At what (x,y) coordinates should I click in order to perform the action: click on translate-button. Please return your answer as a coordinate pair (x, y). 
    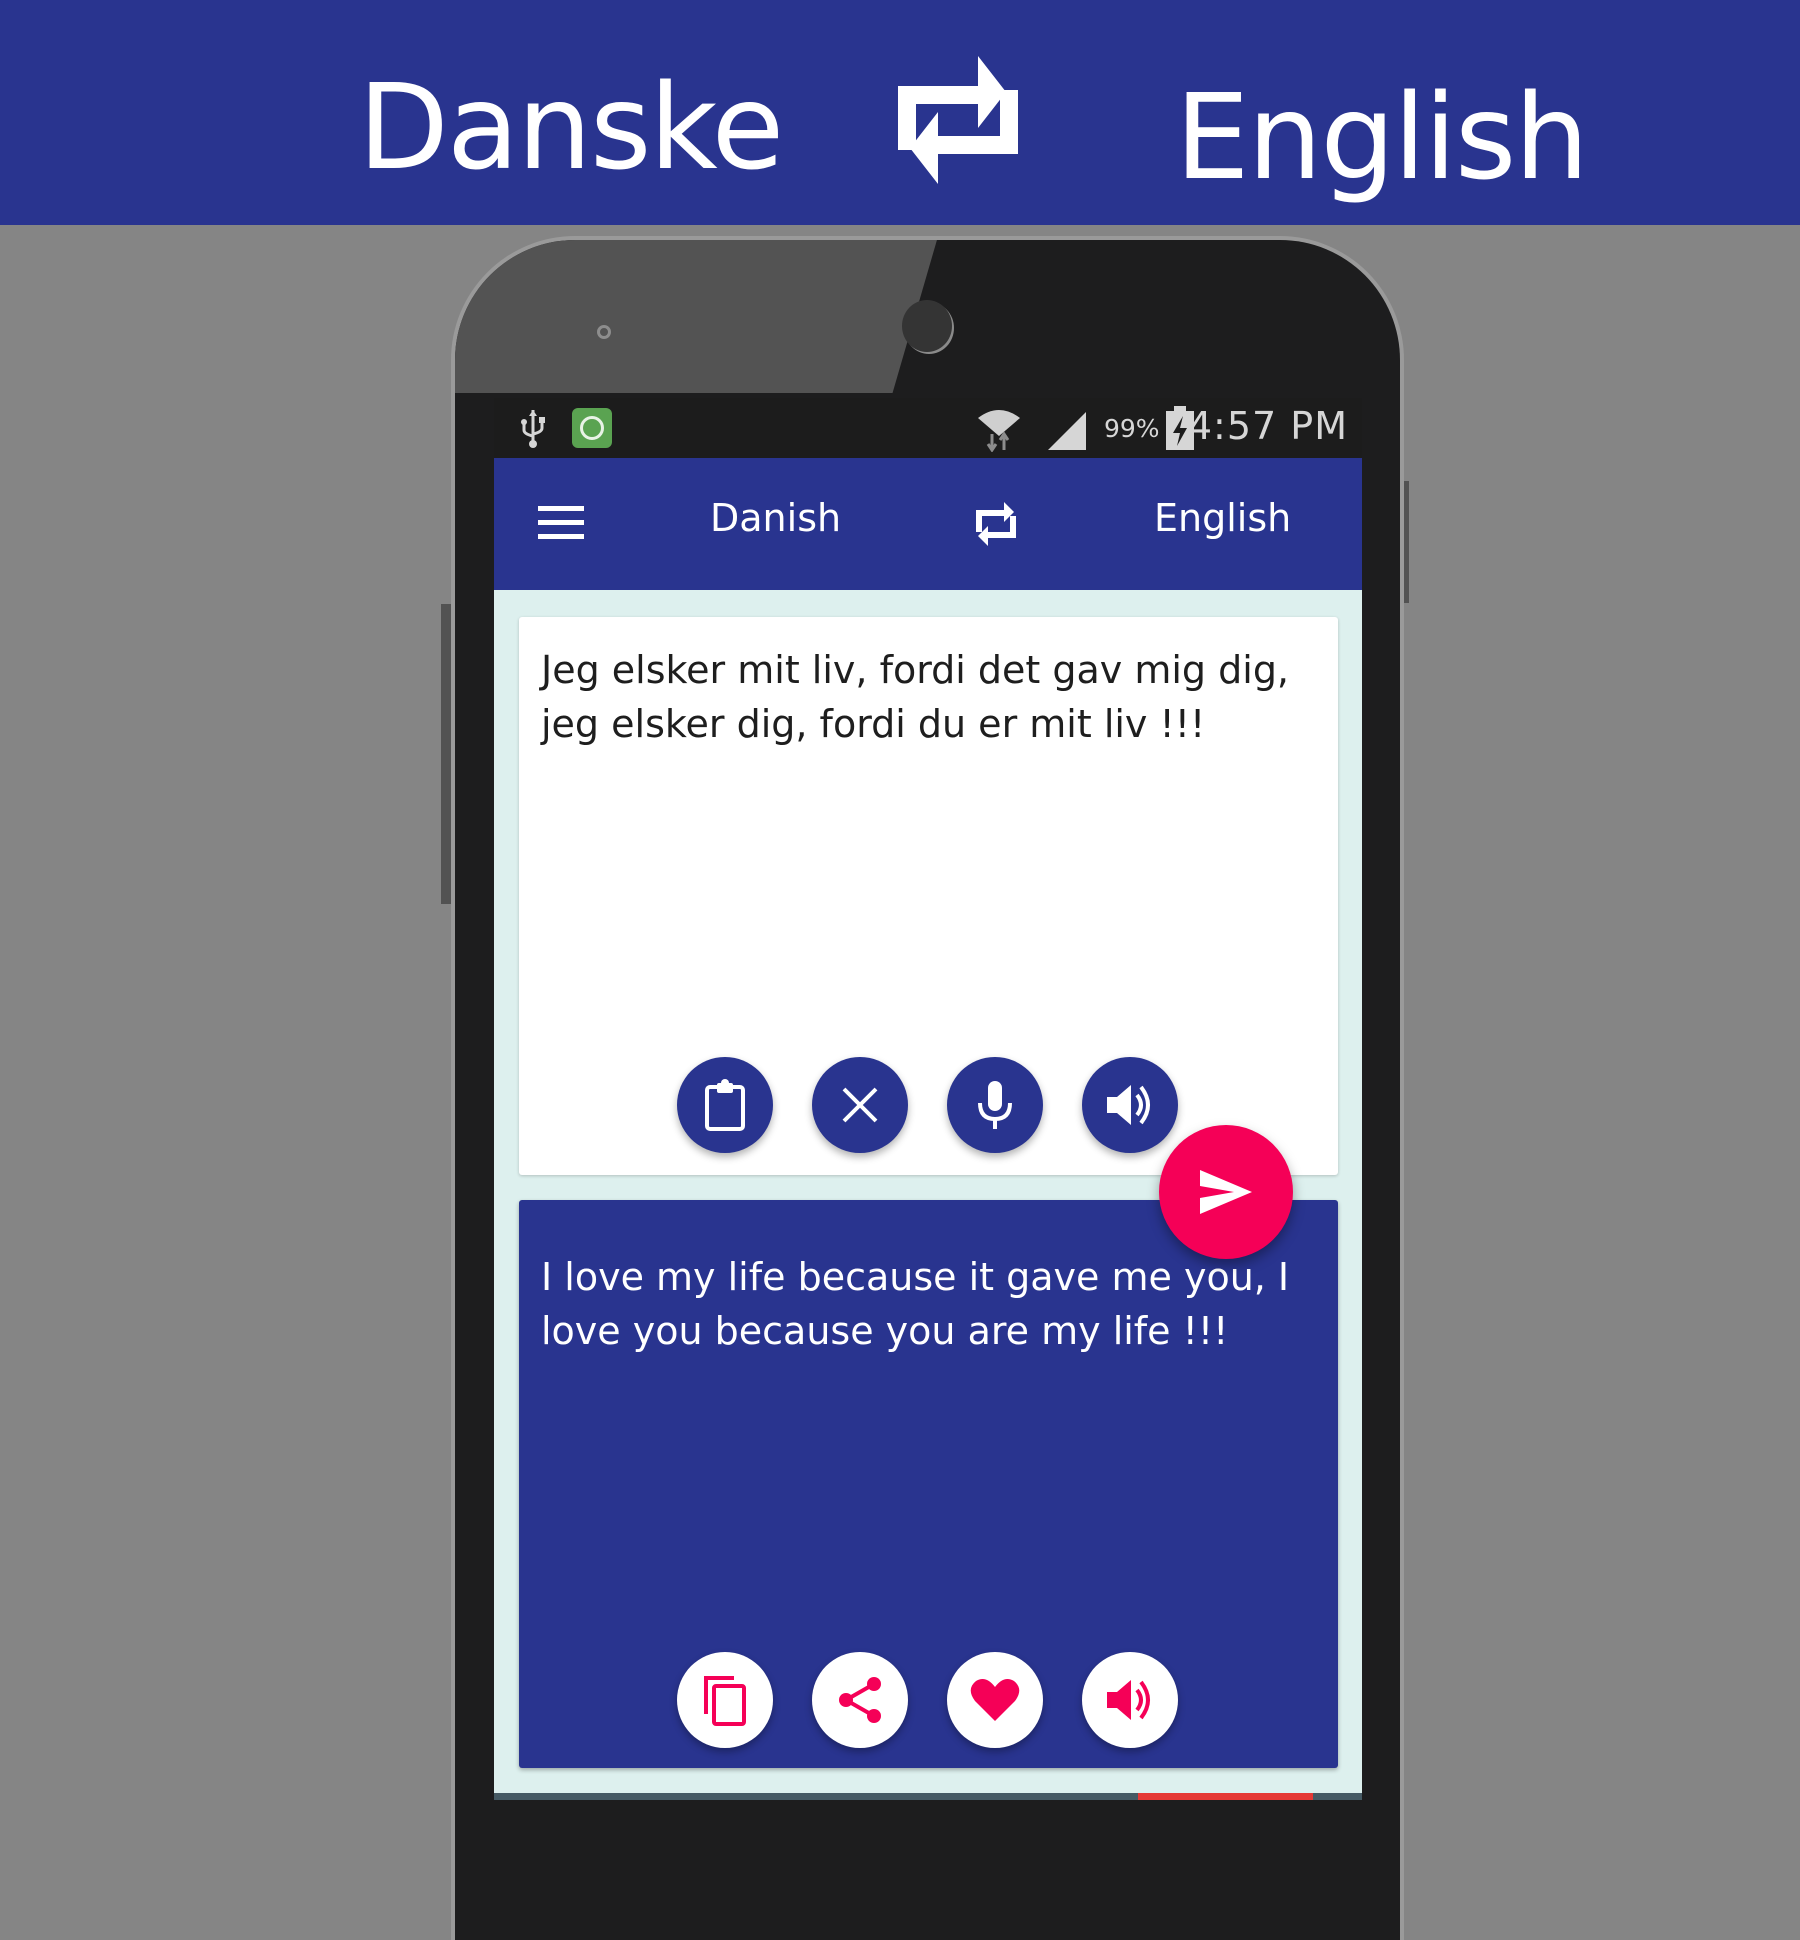
    Looking at the image, I should click on (1226, 1192).